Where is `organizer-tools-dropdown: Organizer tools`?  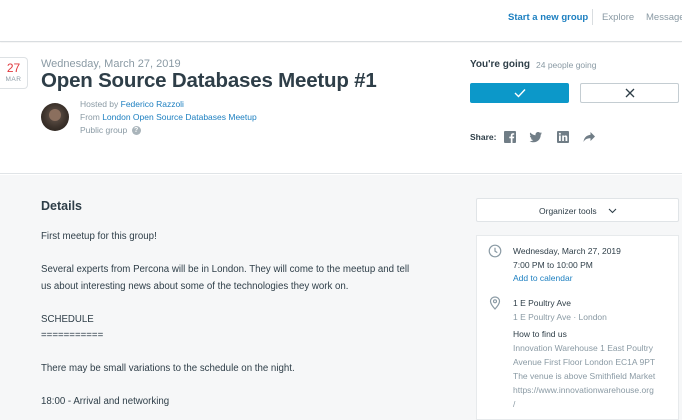 organizer-tools-dropdown: Organizer tools is located at coordinates (577, 210).